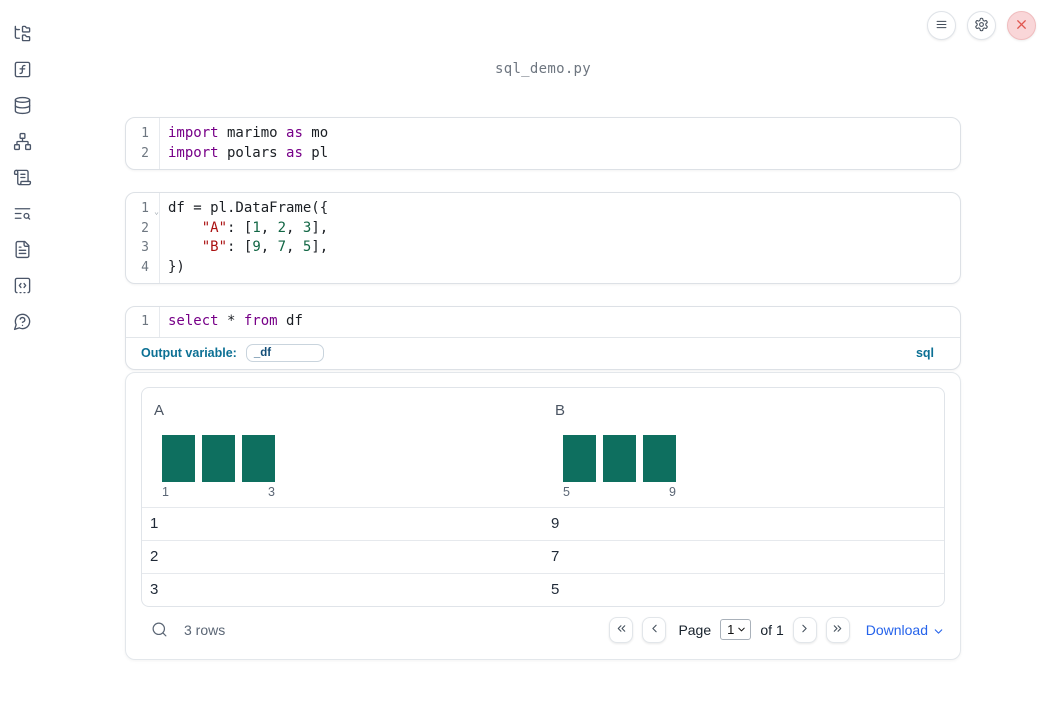  What do you see at coordinates (154, 523) in the screenshot?
I see `table-cell: 1` at bounding box center [154, 523].